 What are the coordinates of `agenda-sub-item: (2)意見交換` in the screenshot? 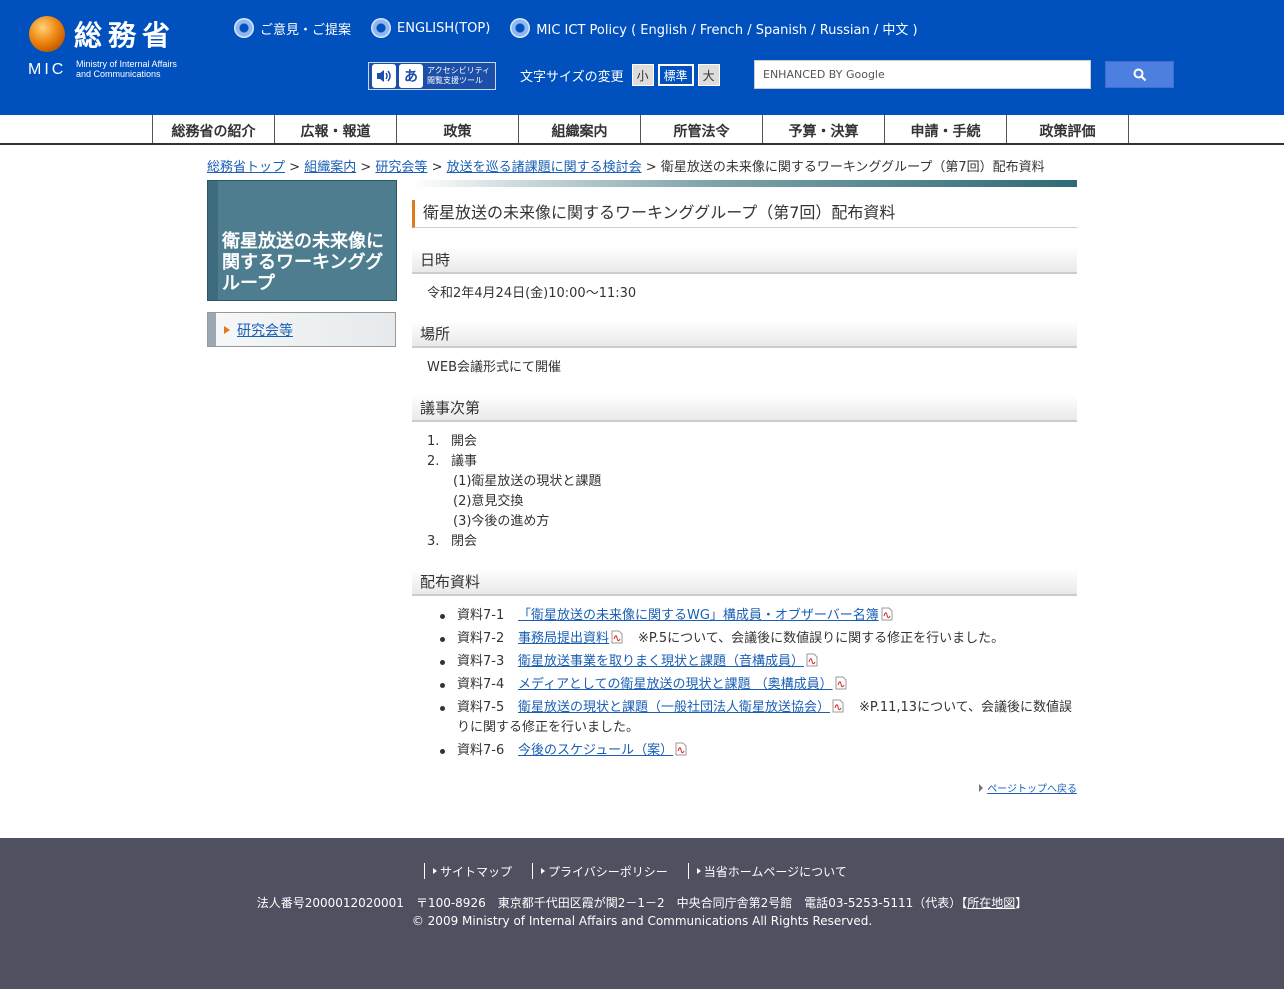 It's located at (488, 501).